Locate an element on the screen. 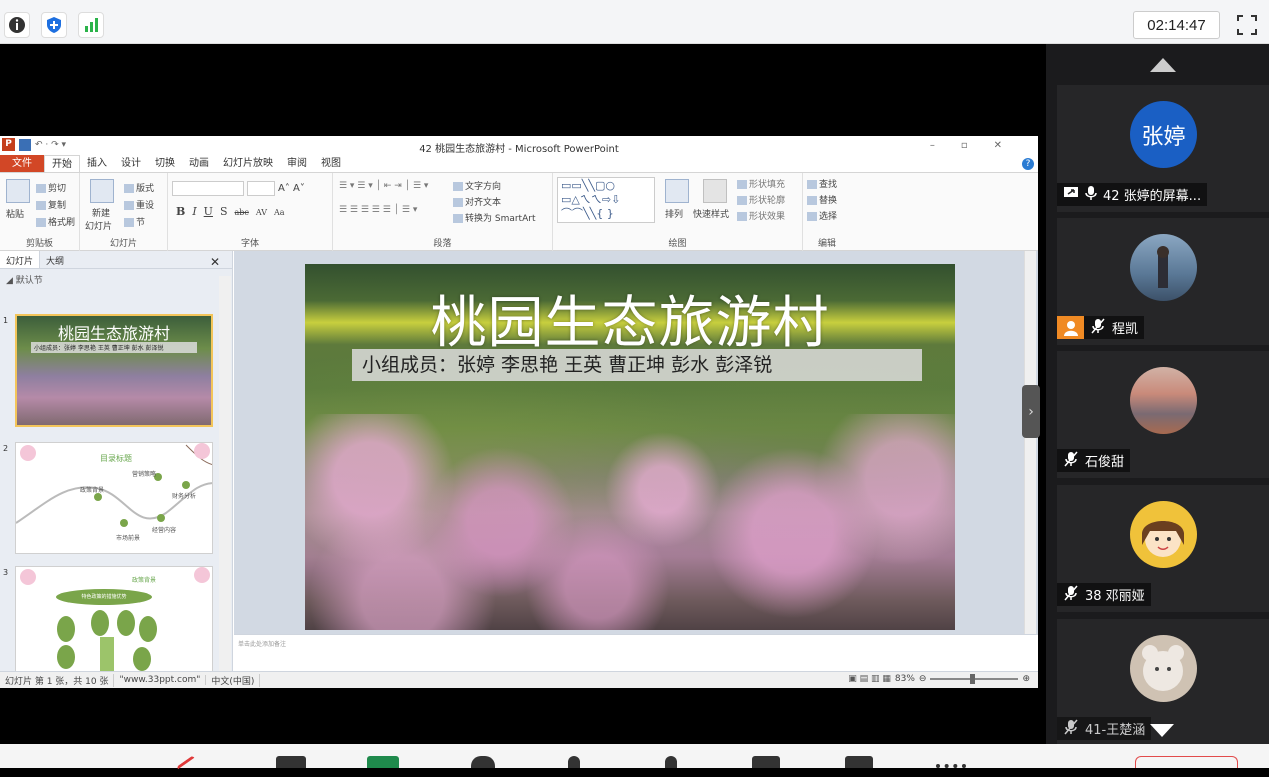  layout-button: 版式 is located at coordinates (139, 187).